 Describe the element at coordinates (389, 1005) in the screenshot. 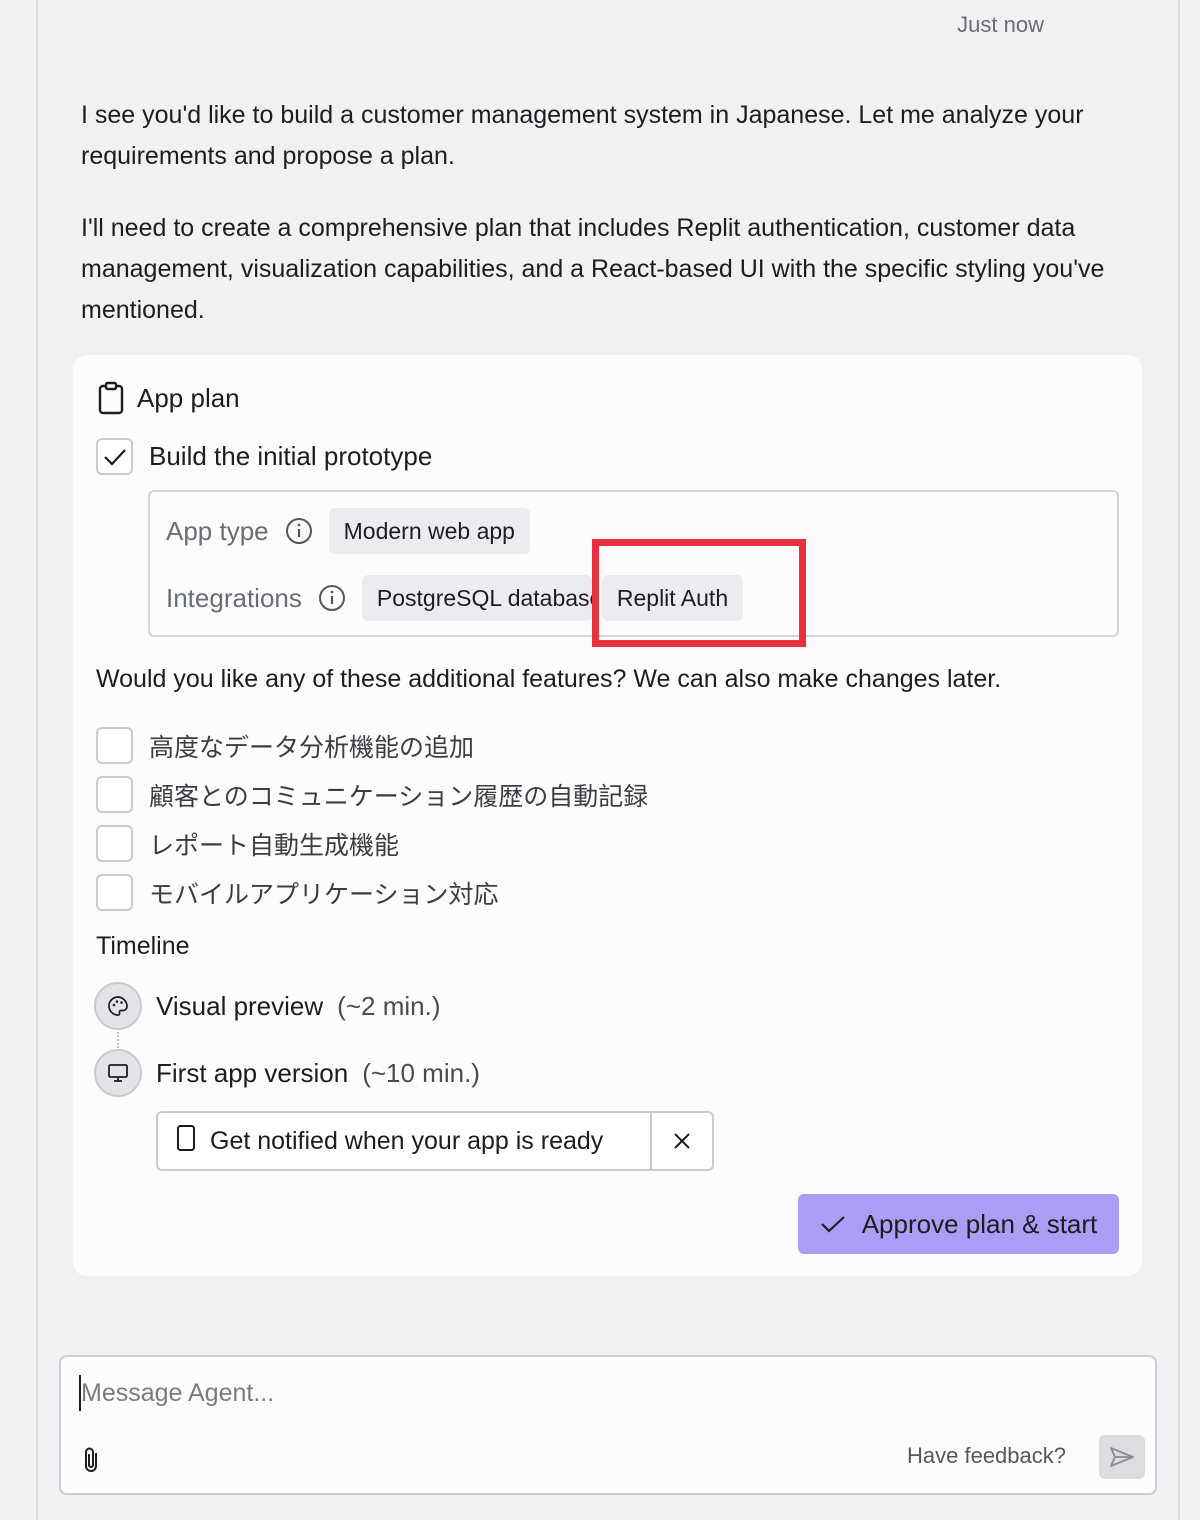

I see `timeline-step-duration: (~2 min.)` at that location.